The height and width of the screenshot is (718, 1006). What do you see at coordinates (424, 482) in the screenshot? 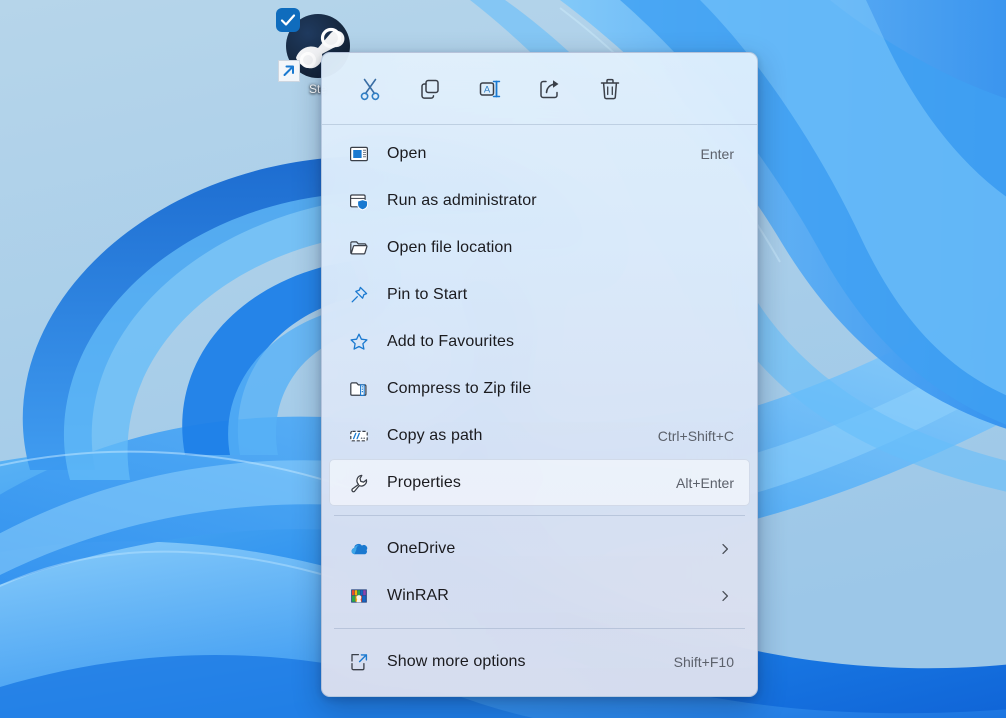
I see `menu-item-label: Properties` at bounding box center [424, 482].